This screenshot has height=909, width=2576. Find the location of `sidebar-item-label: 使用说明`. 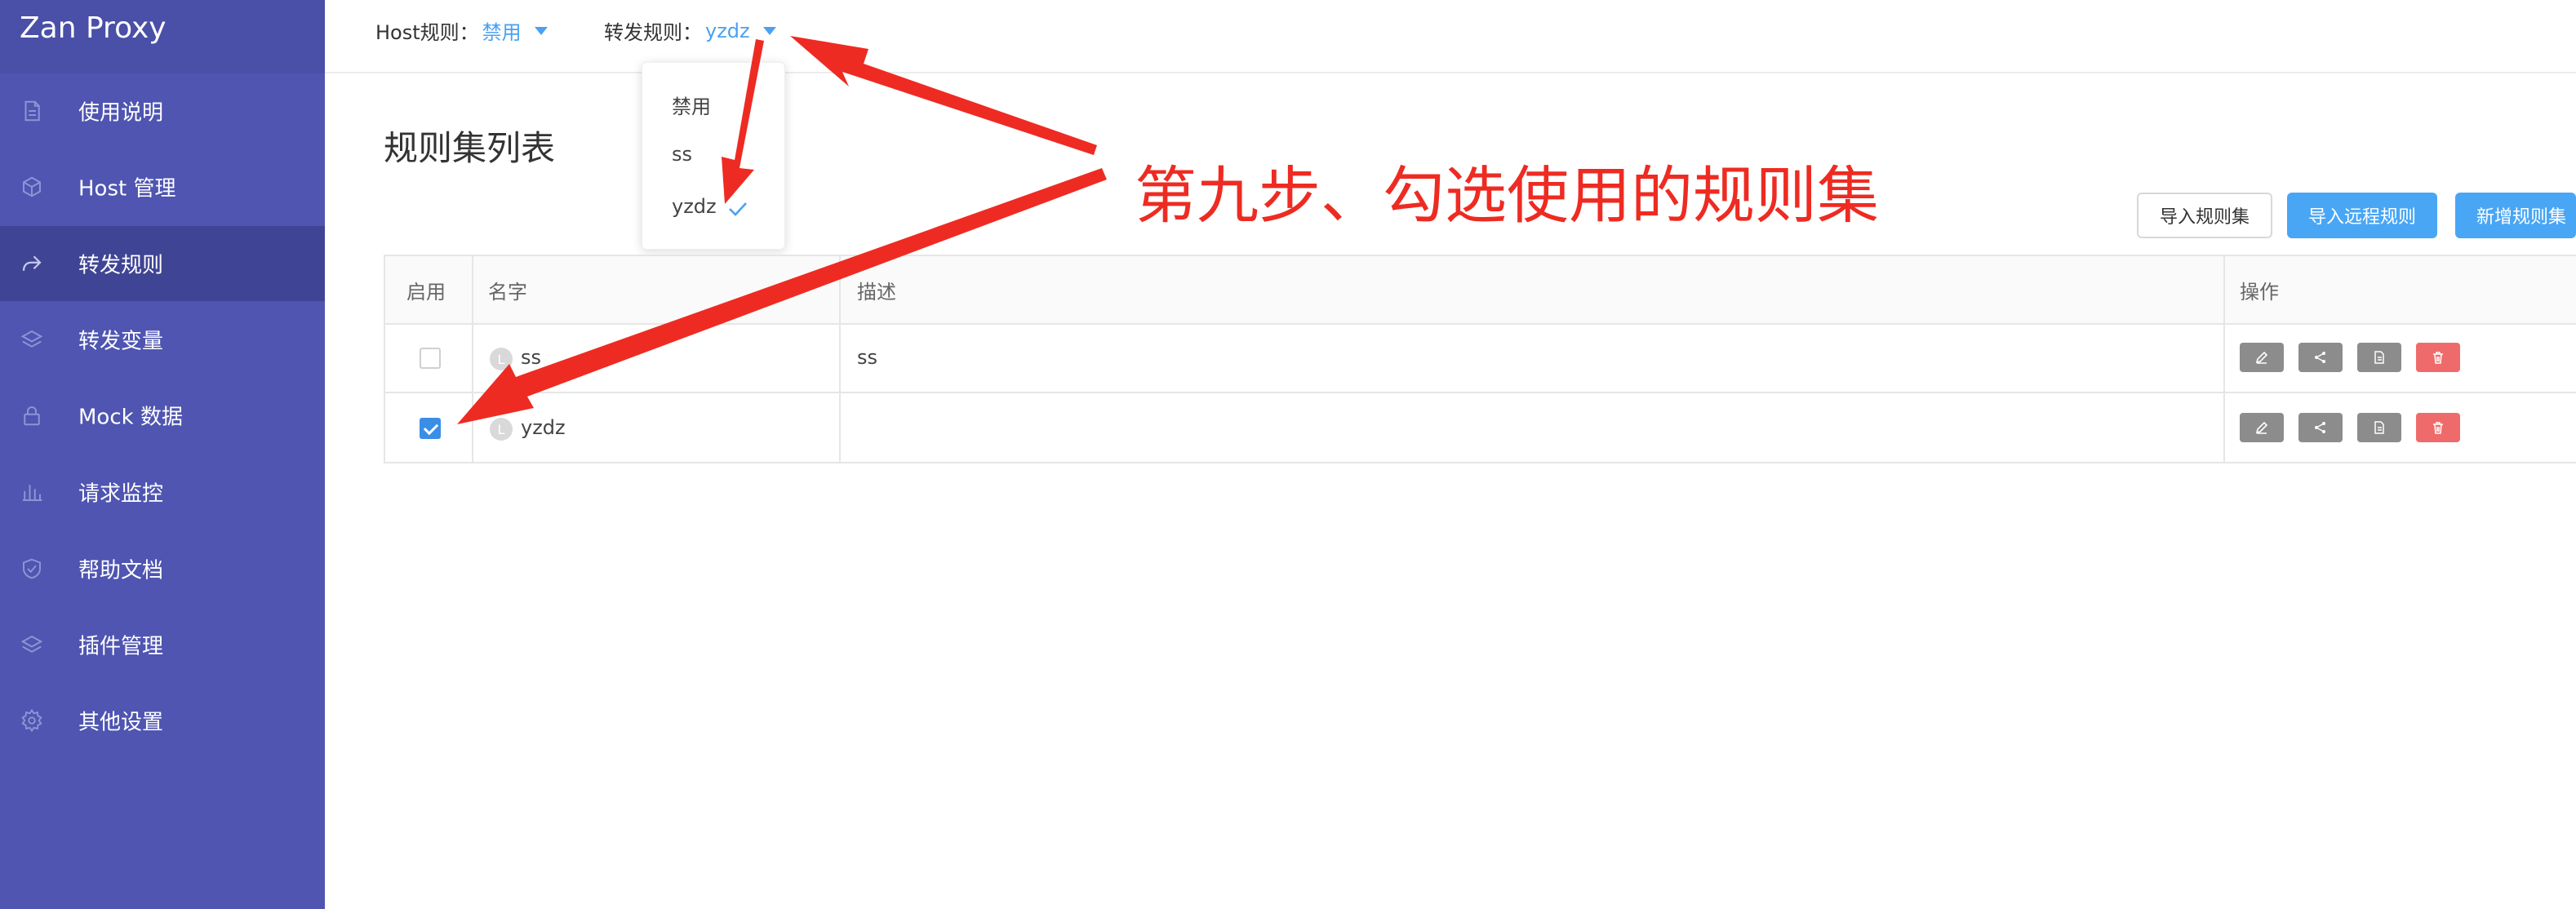

sidebar-item-label: 使用说明 is located at coordinates (121, 113).